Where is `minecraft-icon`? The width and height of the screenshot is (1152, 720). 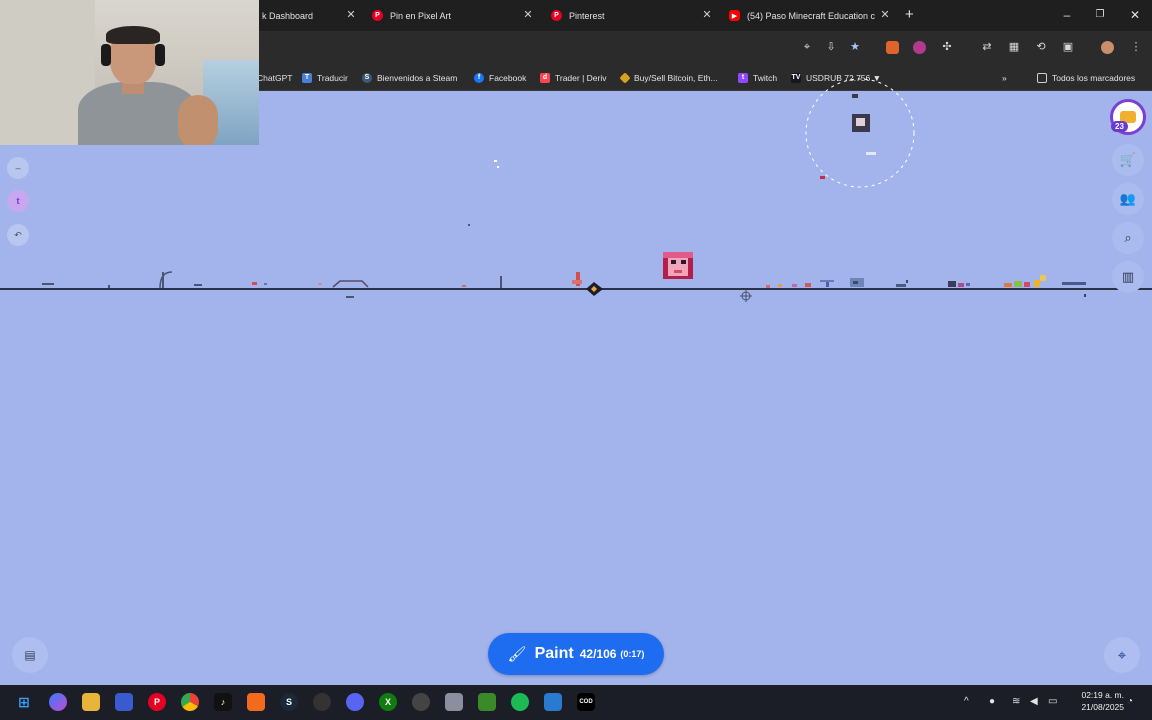
minecraft-icon is located at coordinates (487, 702).